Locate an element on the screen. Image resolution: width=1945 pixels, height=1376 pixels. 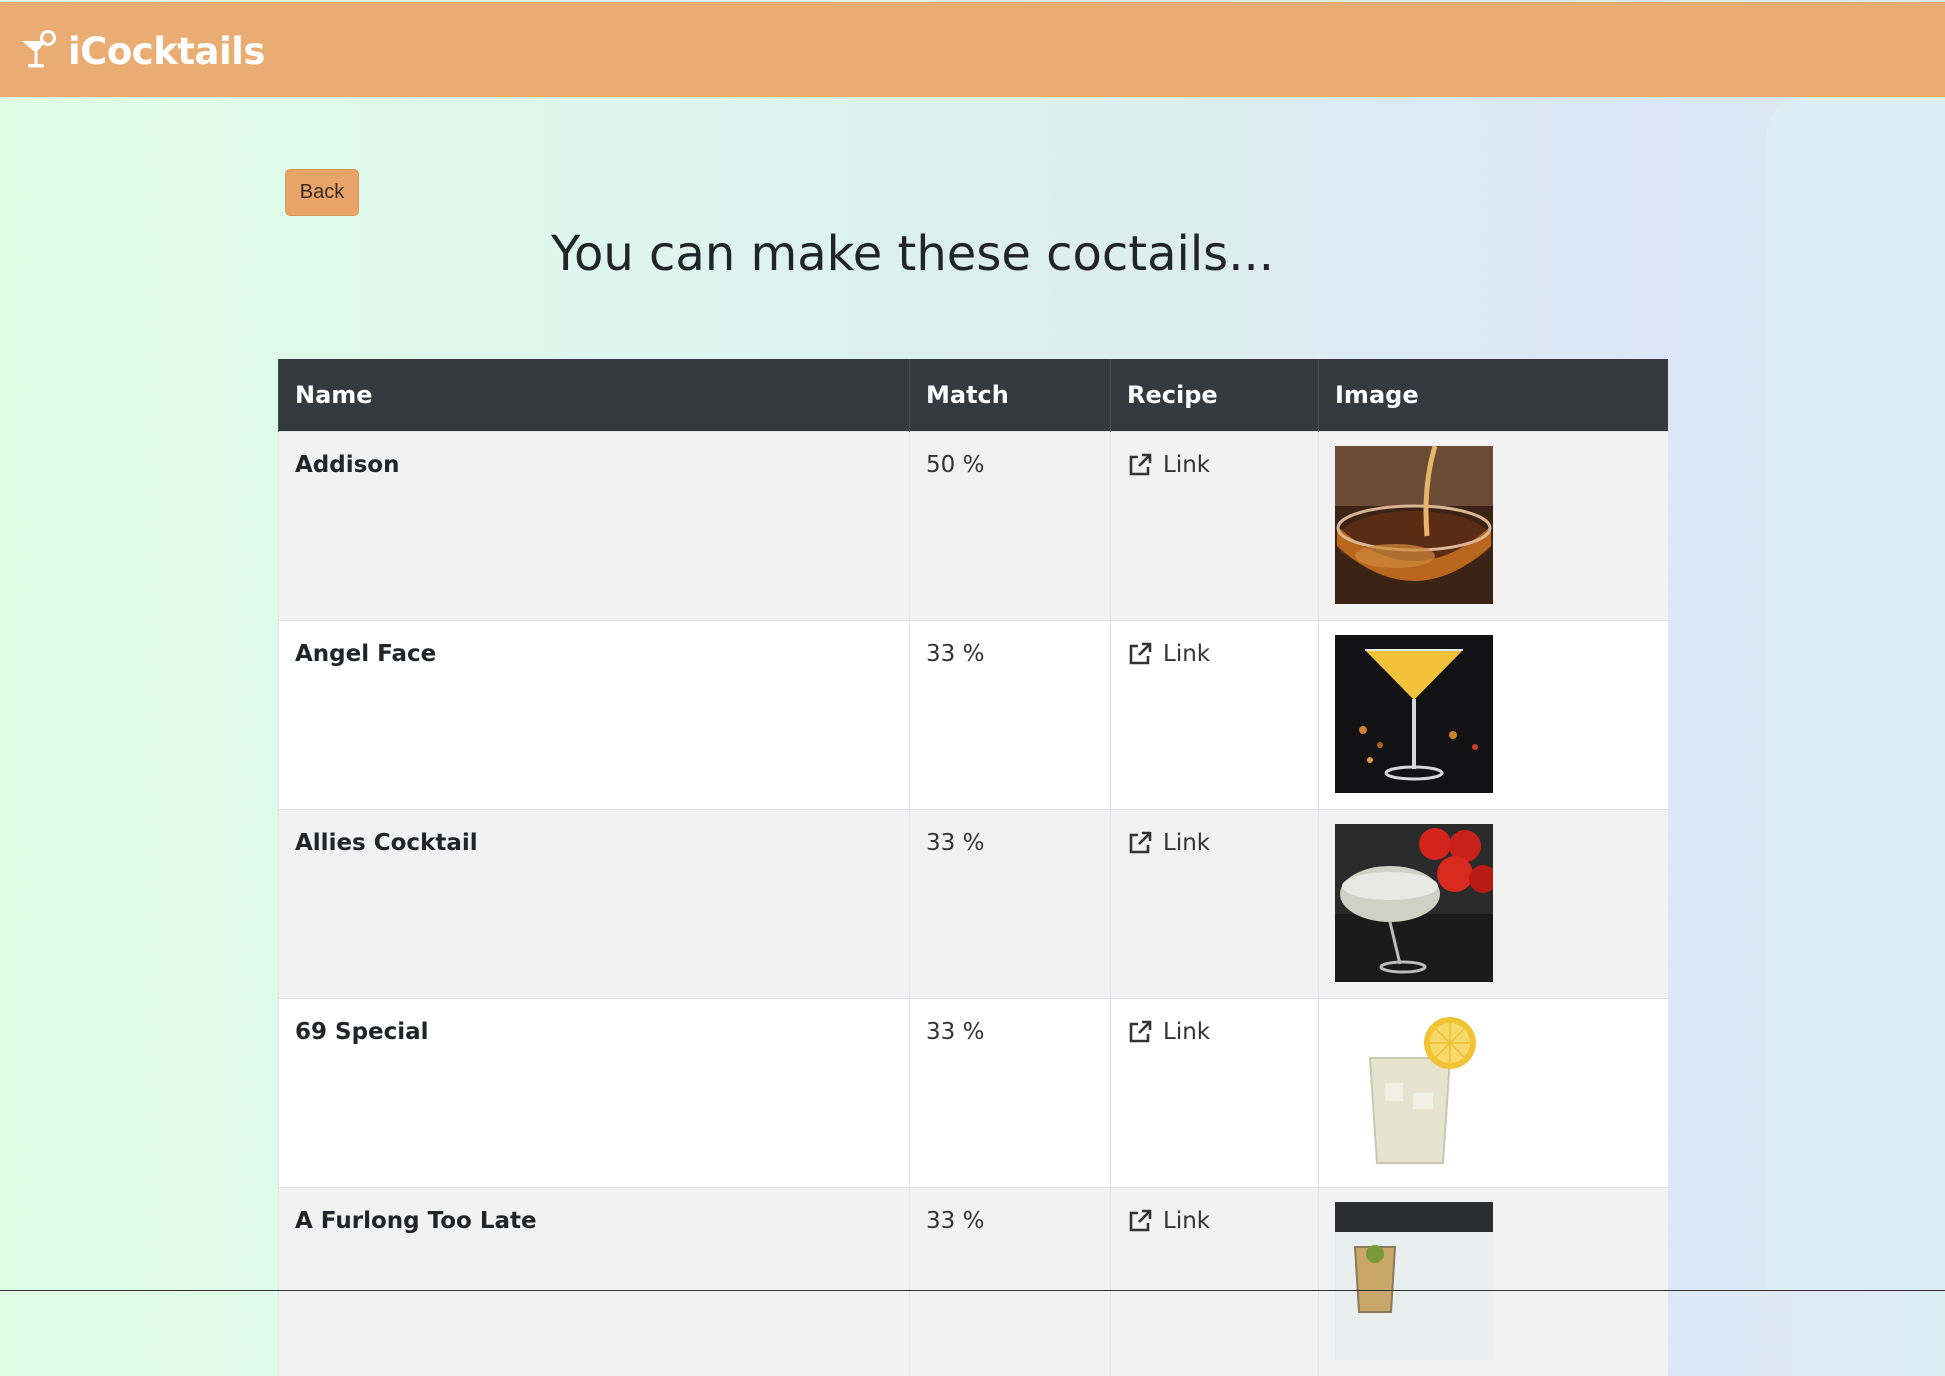
lemon-tumbler-image is located at coordinates (1414, 1091).